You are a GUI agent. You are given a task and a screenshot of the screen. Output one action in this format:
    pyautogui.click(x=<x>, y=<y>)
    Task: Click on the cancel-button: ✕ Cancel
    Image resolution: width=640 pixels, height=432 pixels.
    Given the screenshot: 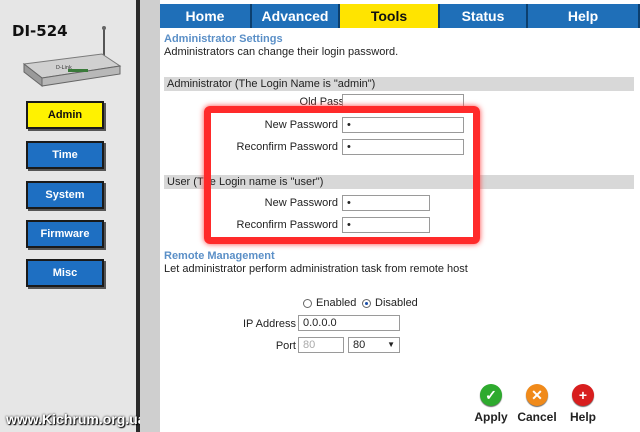 What is the action you would take?
    pyautogui.click(x=537, y=404)
    